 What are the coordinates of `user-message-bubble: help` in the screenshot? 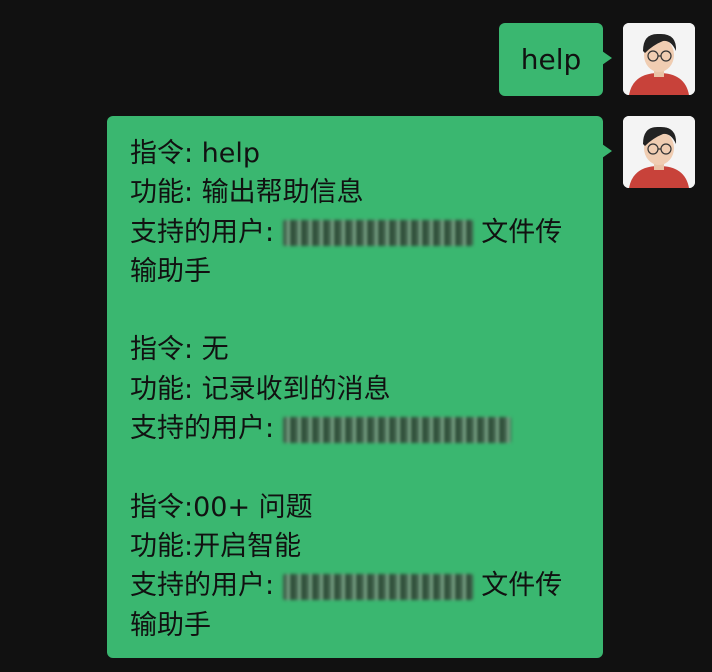 It's located at (555, 59).